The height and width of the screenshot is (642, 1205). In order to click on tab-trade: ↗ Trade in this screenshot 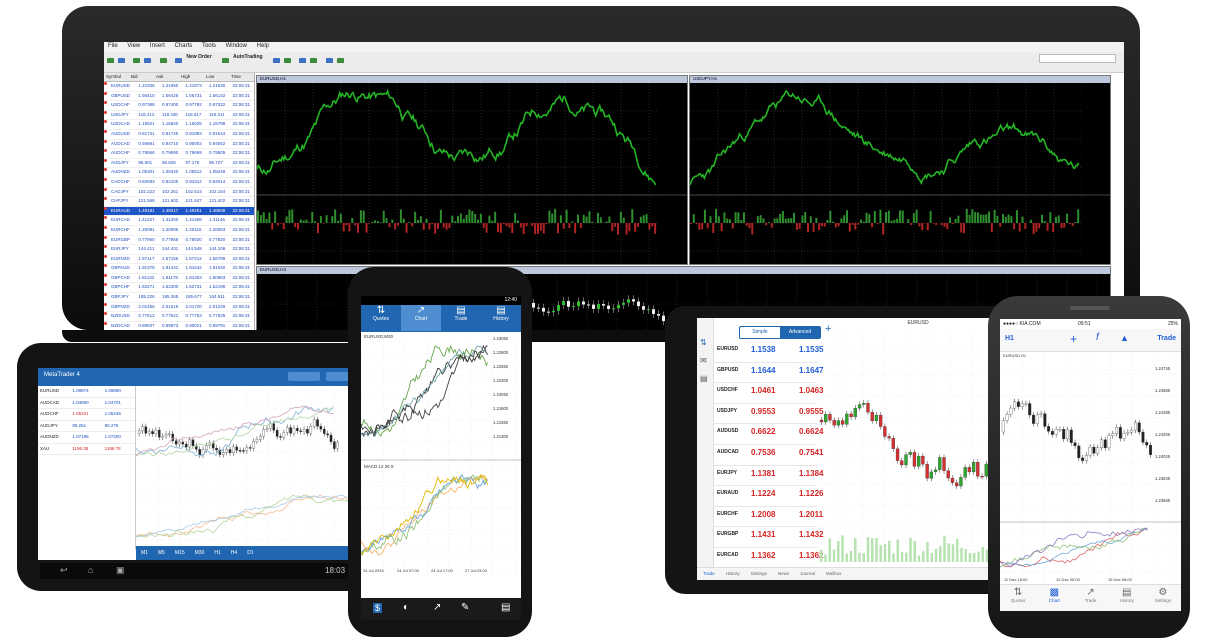, I will do `click(1090, 598)`.